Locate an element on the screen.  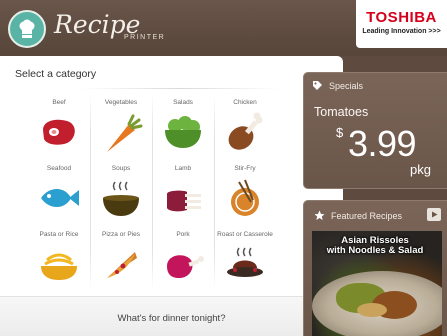
play-icon is located at coordinates (434, 214).